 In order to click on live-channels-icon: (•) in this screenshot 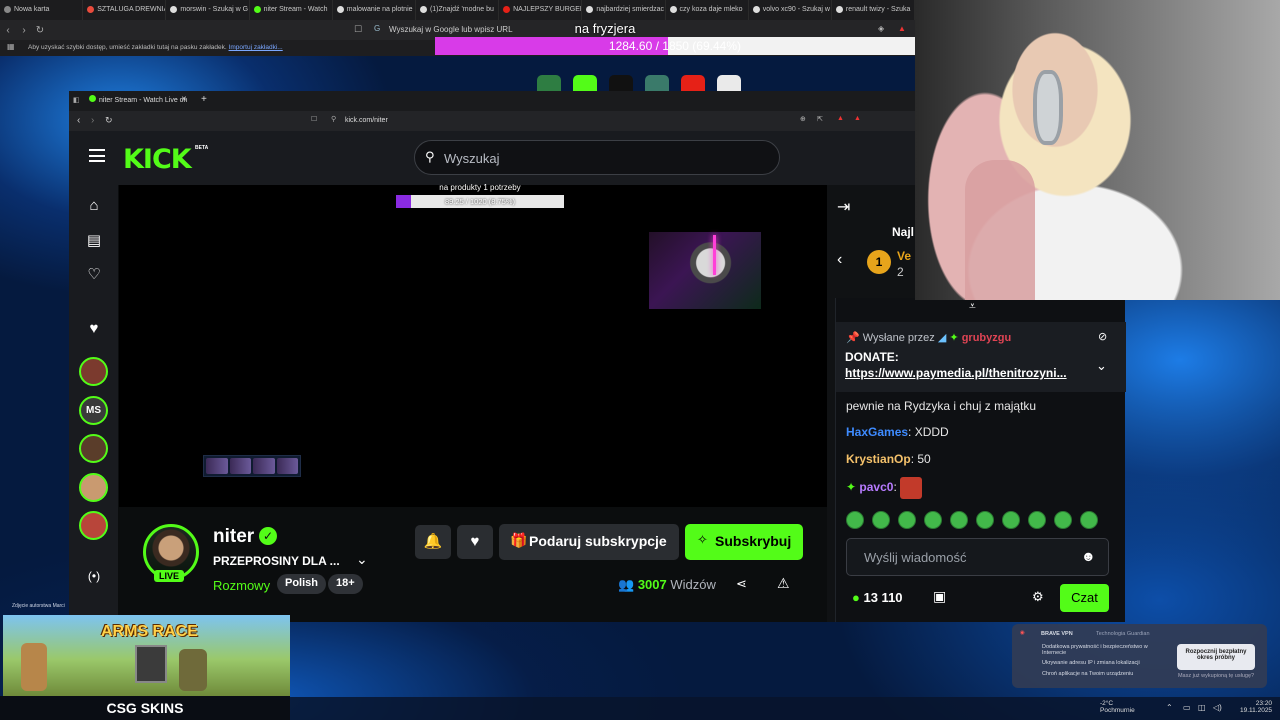, I will do `click(94, 578)`.